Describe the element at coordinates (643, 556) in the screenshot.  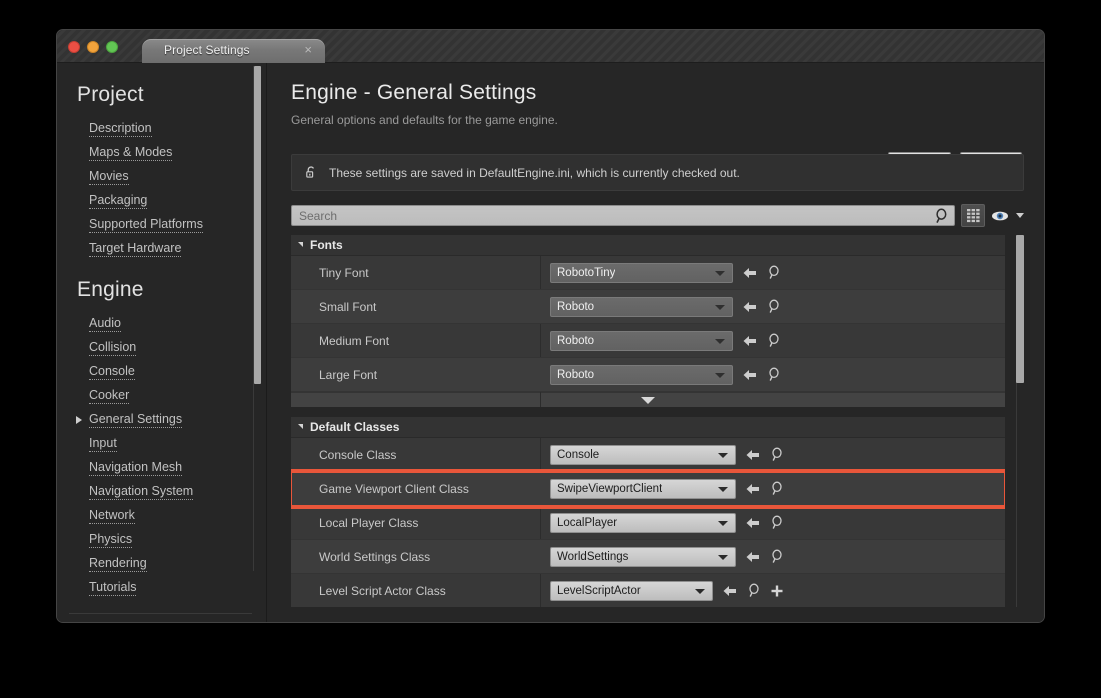
I see `class-dropdown: WorldSettings` at that location.